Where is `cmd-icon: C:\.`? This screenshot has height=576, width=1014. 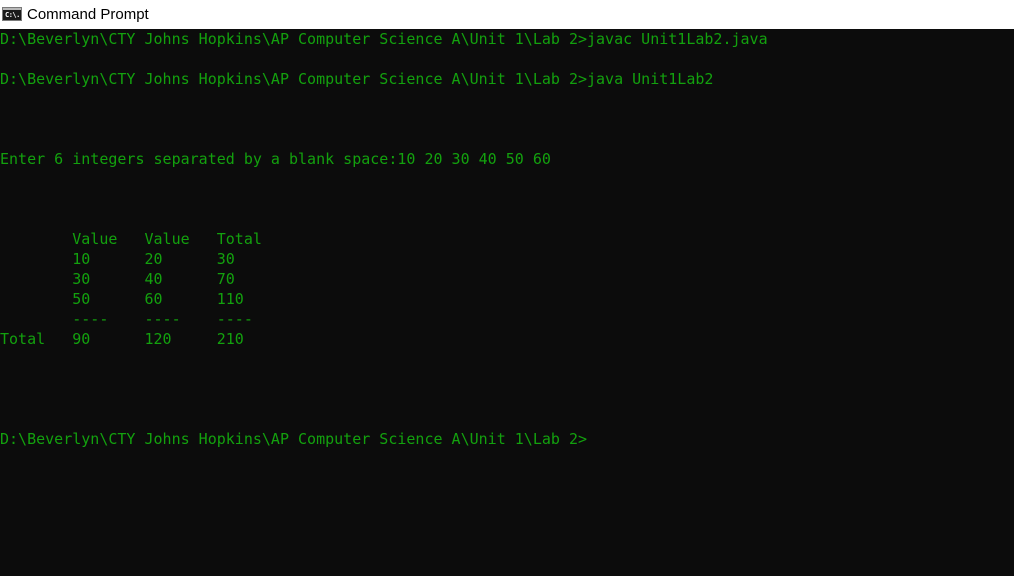 cmd-icon: C:\. is located at coordinates (12, 14).